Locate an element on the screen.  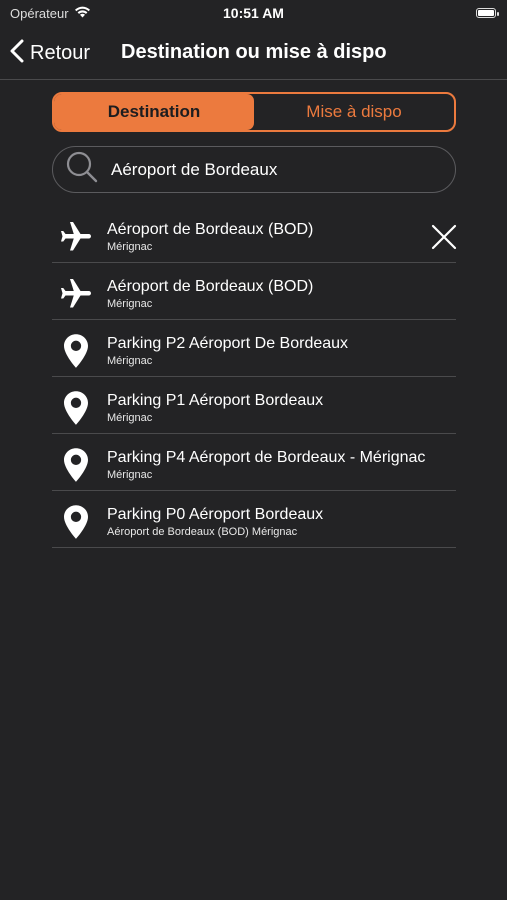
chevron-left-icon is located at coordinates (17, 53).